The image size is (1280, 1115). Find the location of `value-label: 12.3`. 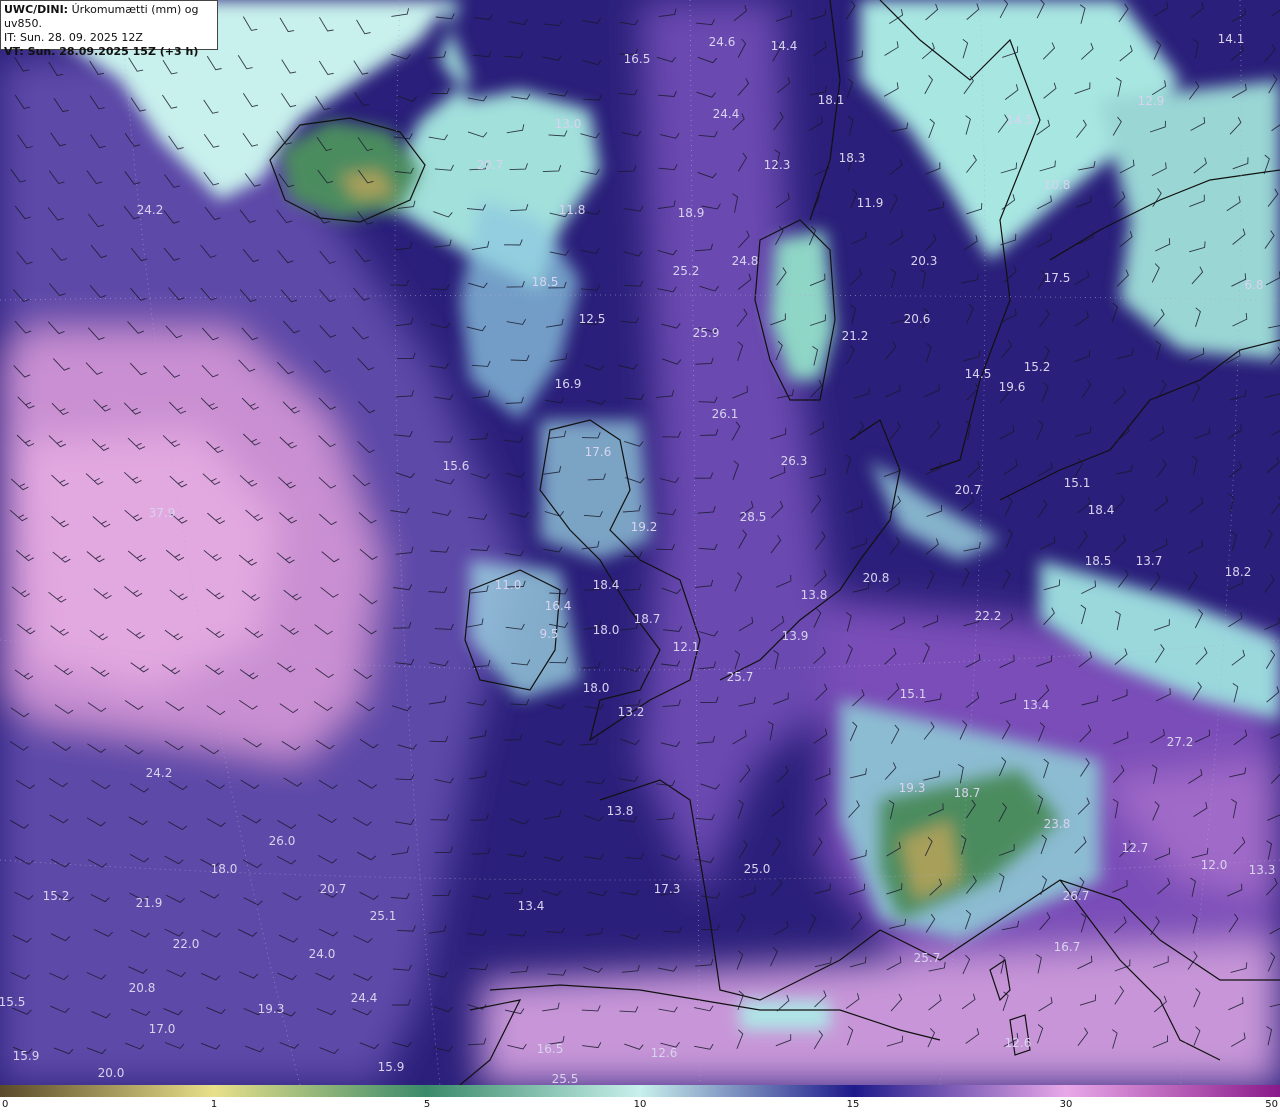

value-label: 12.3 is located at coordinates (777, 165).